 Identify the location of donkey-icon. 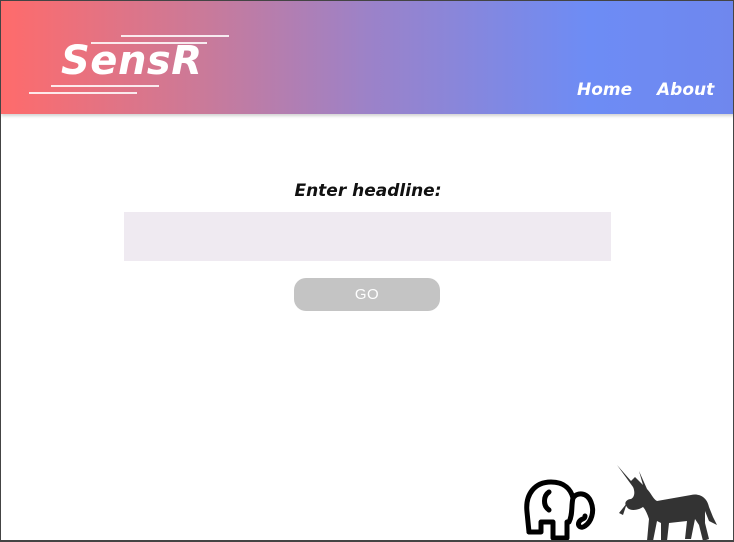
(667, 503).